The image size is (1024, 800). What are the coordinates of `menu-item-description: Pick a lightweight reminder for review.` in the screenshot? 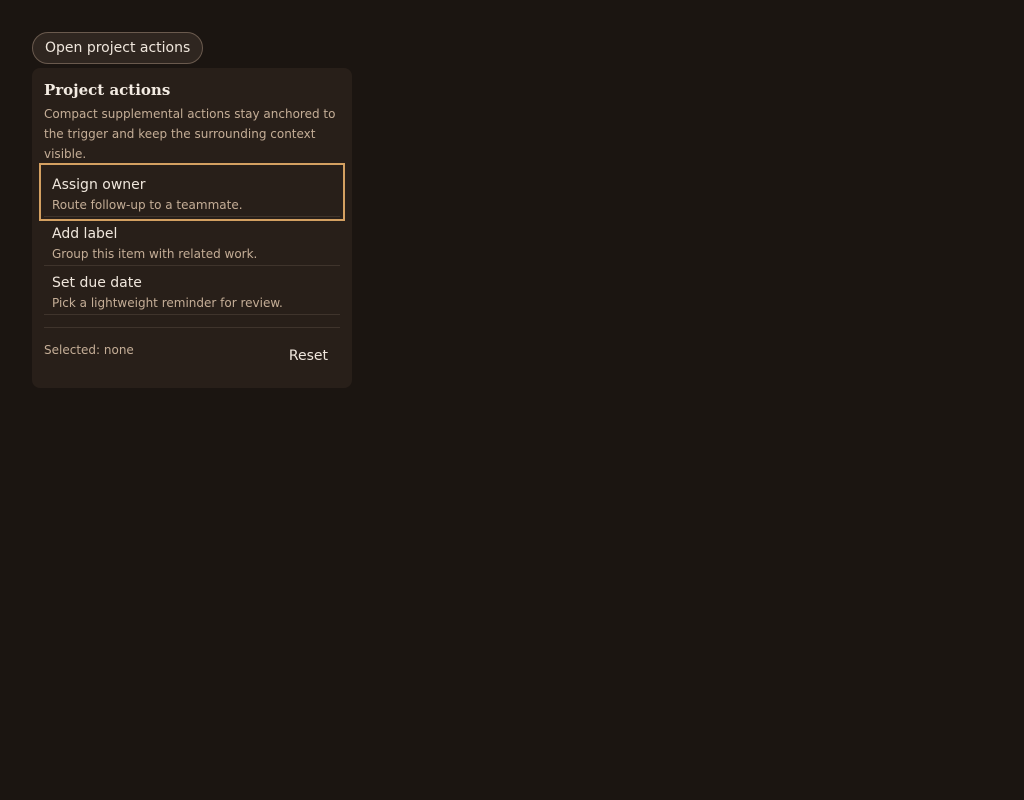 It's located at (167, 303).